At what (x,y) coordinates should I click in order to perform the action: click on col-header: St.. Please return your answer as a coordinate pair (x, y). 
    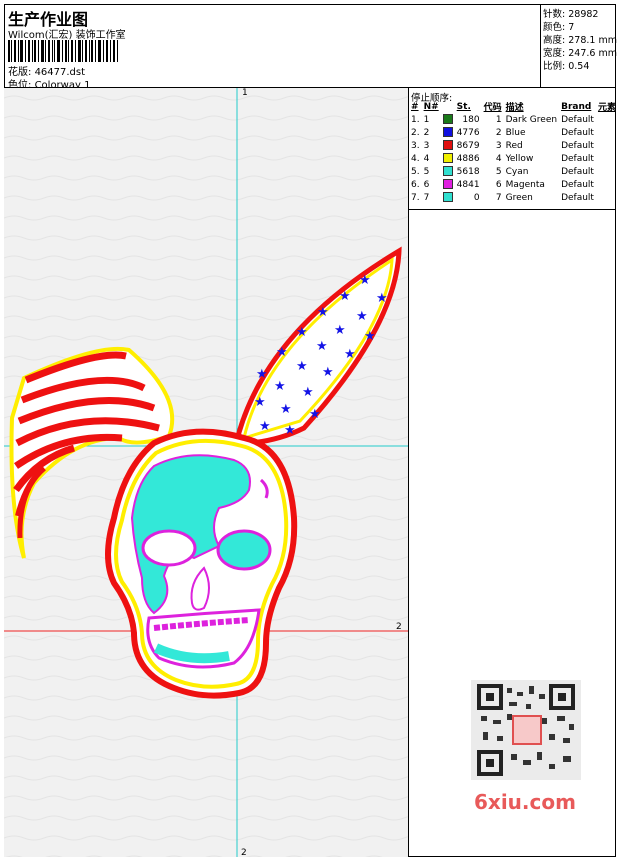
    Looking at the image, I should click on (463, 106).